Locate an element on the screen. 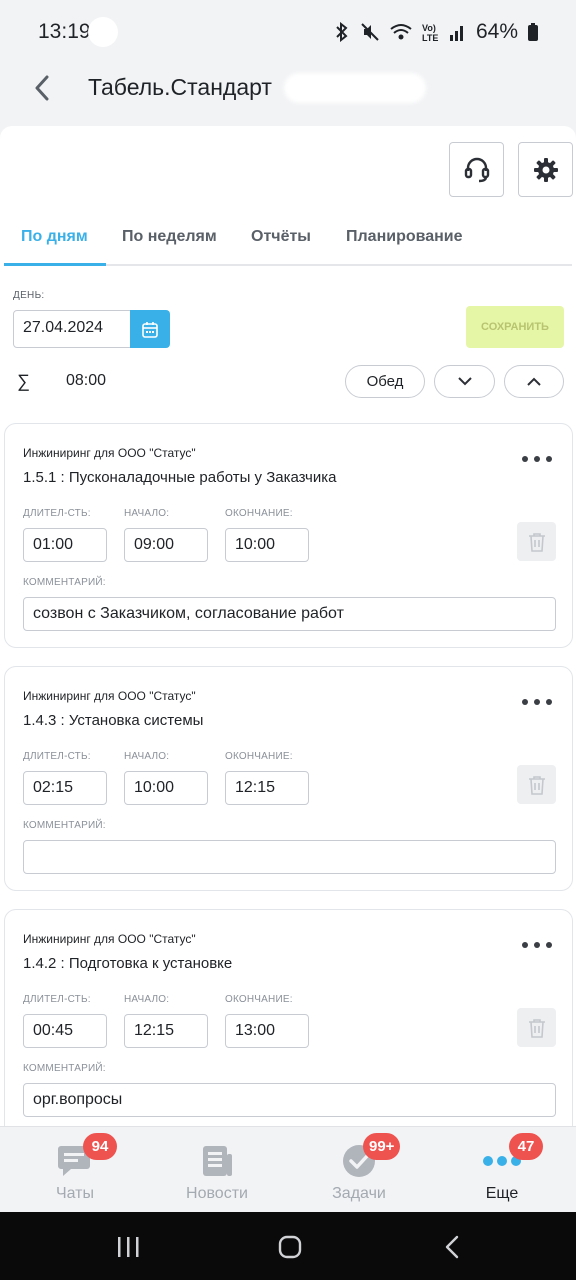  home-button is located at coordinates (290, 1247).